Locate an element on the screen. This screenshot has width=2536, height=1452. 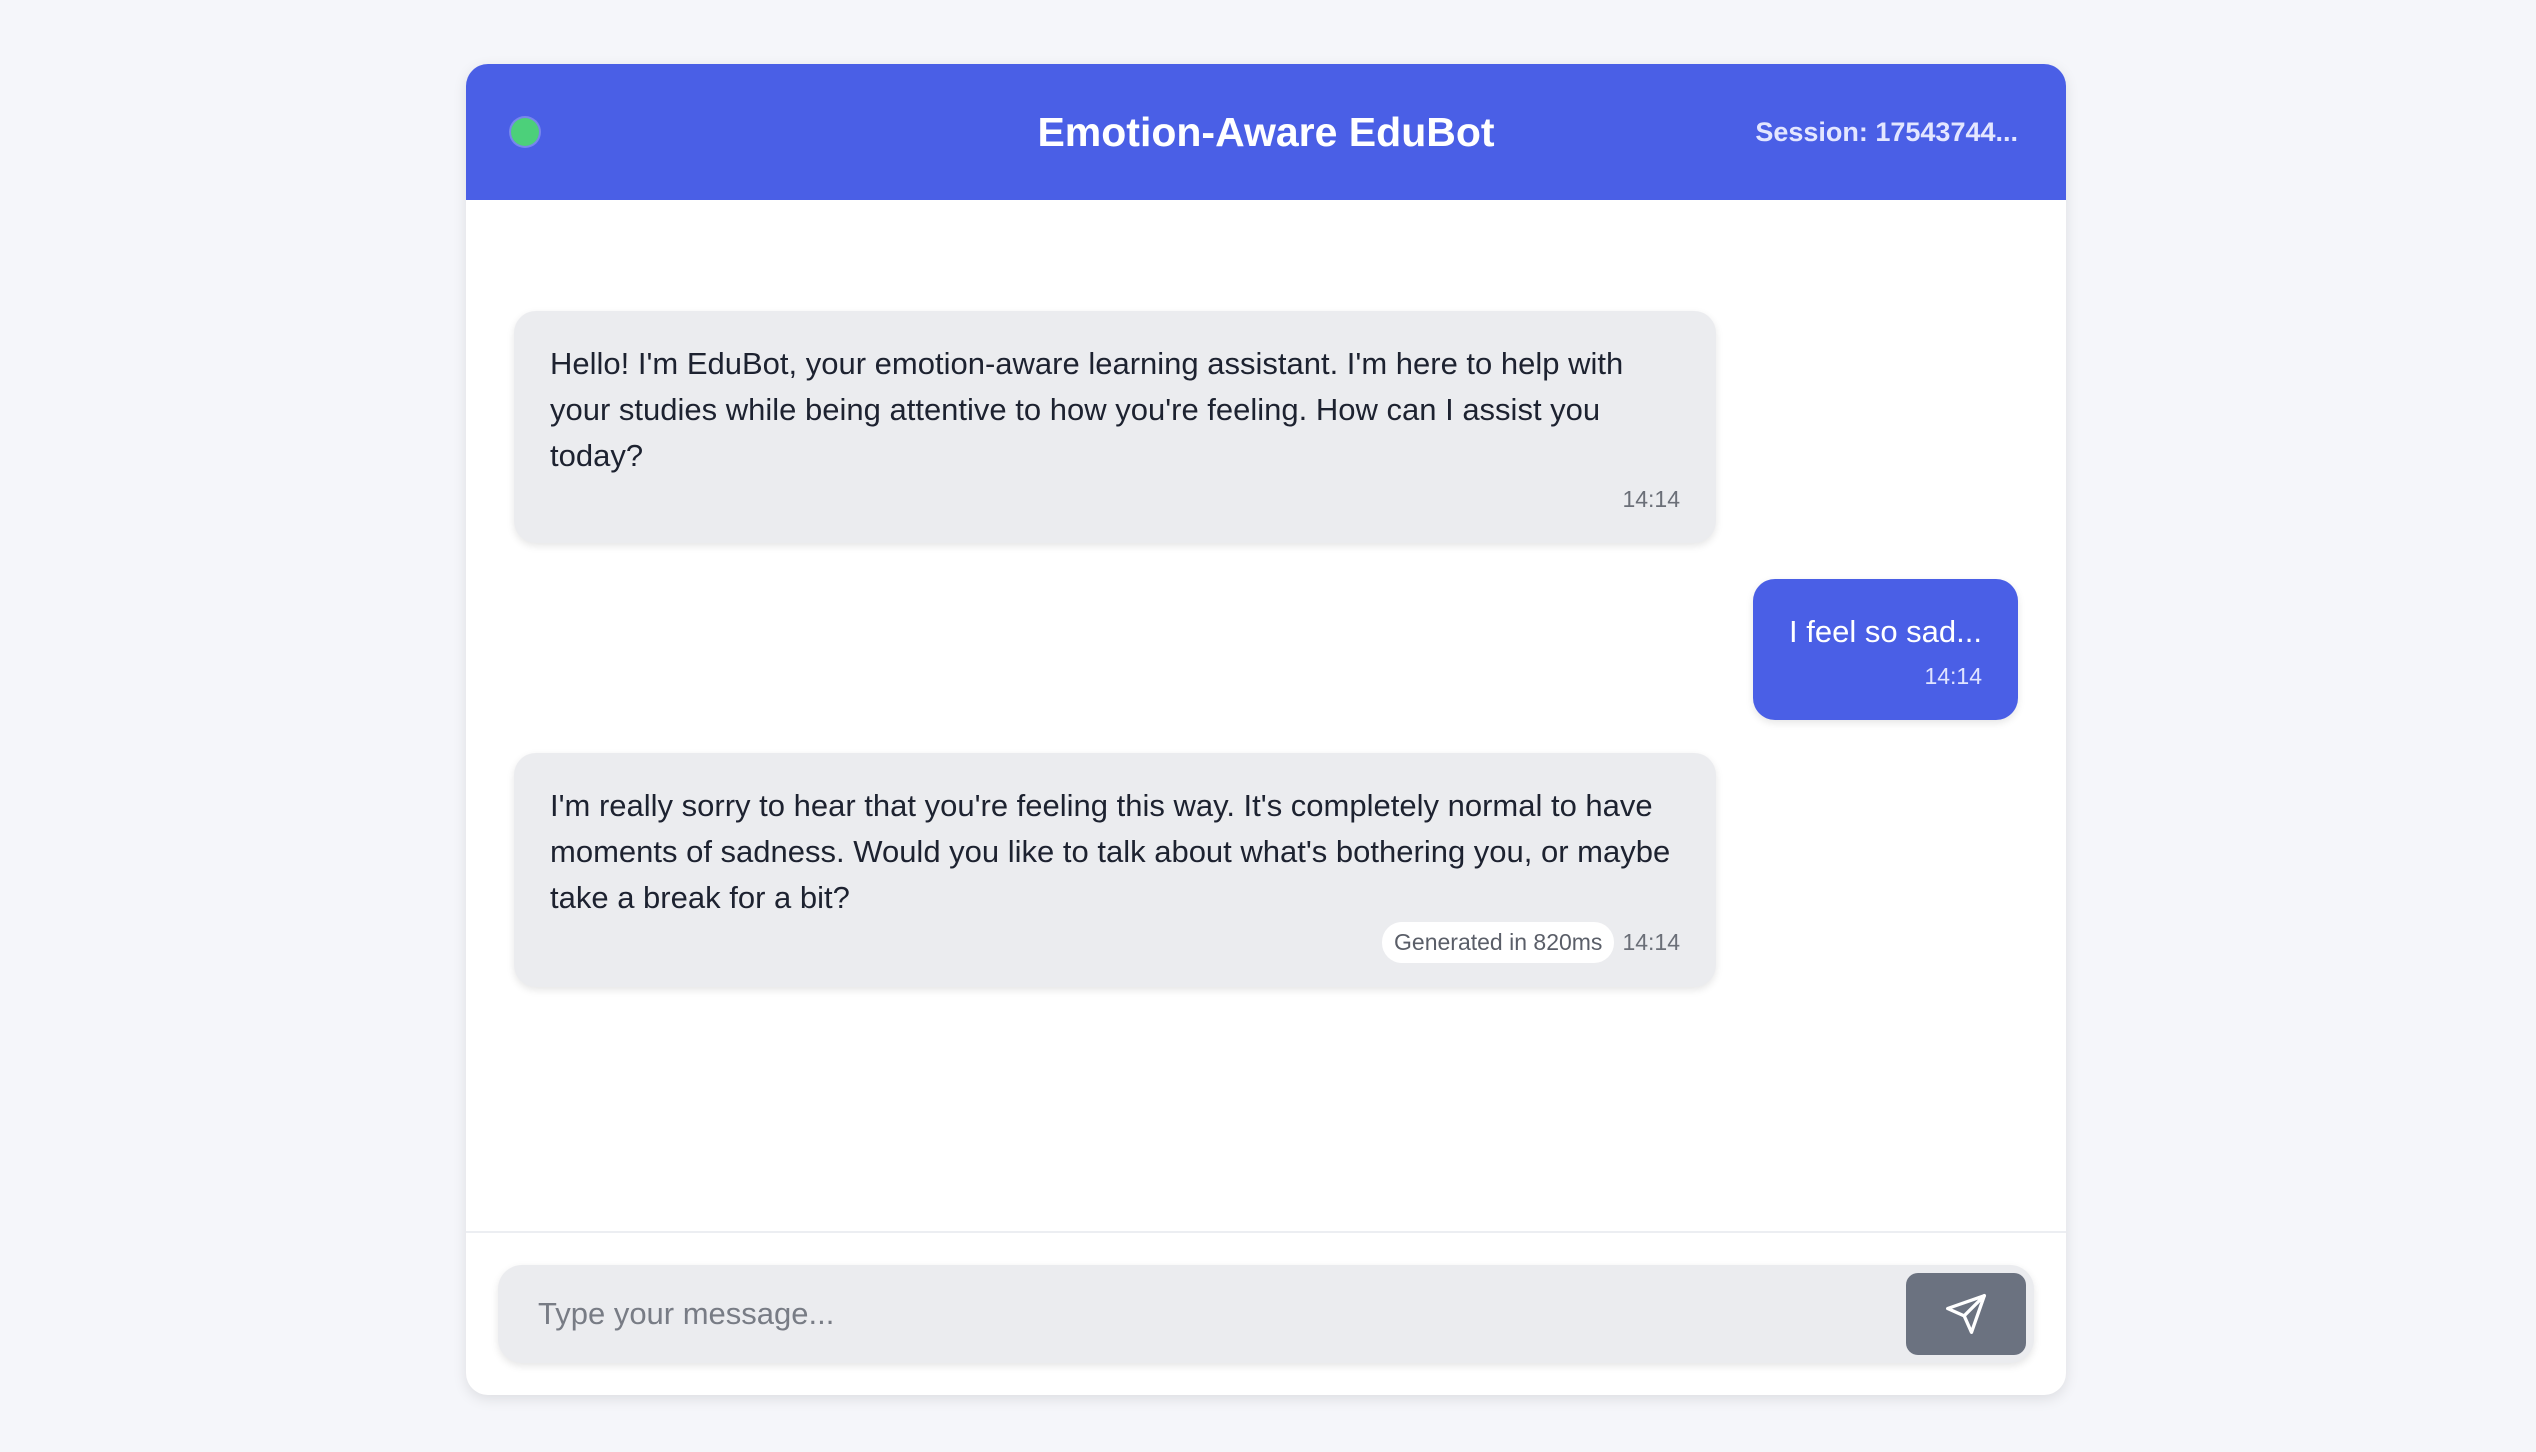
generation-time-badge: Generated in 820ms is located at coordinates (1498, 942).